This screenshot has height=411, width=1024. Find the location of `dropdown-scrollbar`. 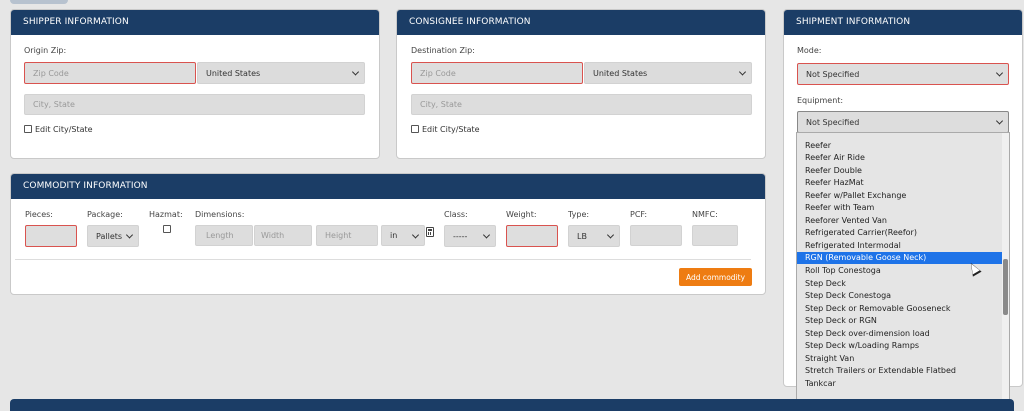

dropdown-scrollbar is located at coordinates (1005, 271).